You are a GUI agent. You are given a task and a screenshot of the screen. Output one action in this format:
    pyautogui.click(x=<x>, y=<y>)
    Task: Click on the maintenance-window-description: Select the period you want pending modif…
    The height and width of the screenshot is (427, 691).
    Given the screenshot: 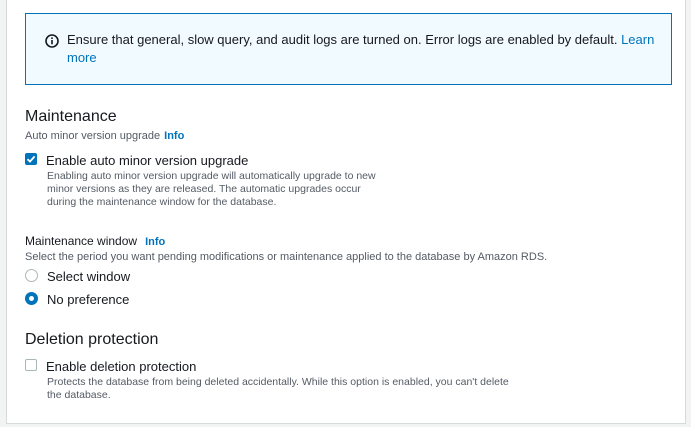 What is the action you would take?
    pyautogui.click(x=286, y=257)
    